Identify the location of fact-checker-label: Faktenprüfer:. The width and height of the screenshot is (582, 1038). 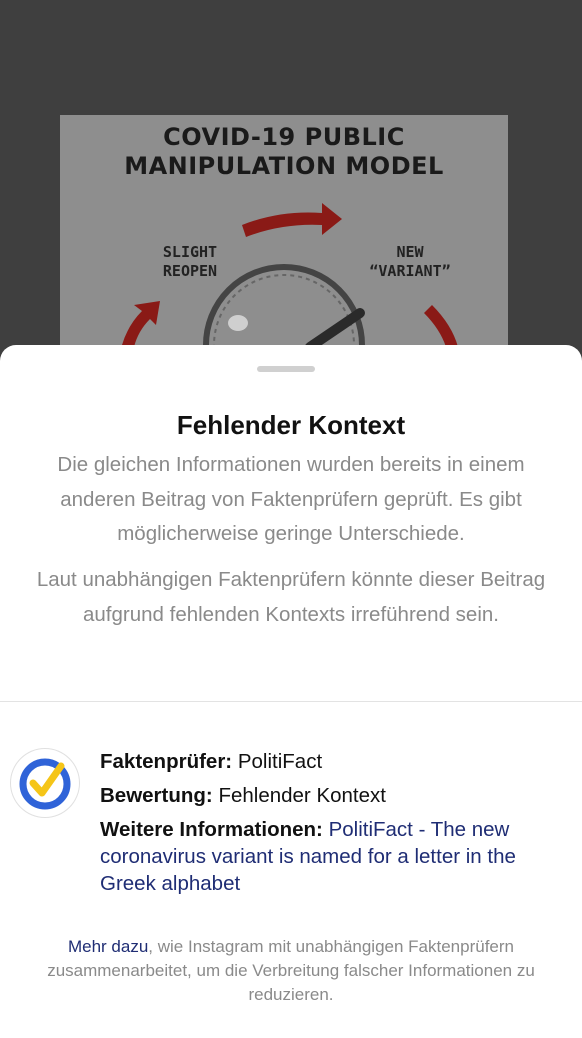
(166, 761).